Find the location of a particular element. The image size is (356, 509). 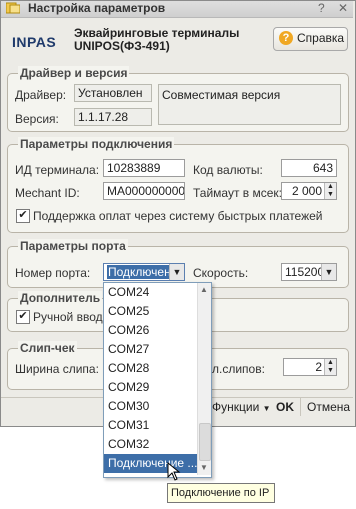

help-button-label: Справка is located at coordinates (321, 38).